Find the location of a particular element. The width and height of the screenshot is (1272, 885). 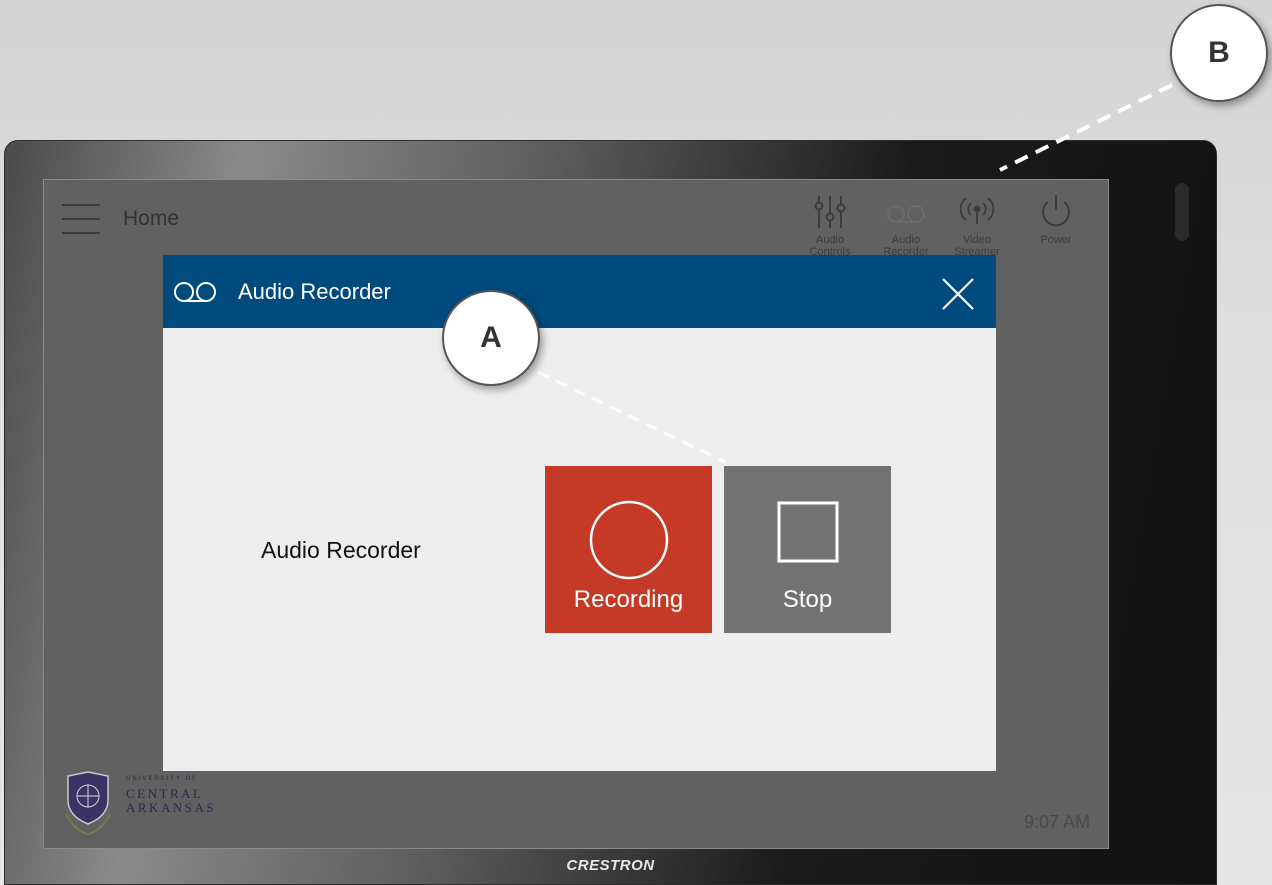

logo-arkansas: ARKANSAS is located at coordinates (171, 807).